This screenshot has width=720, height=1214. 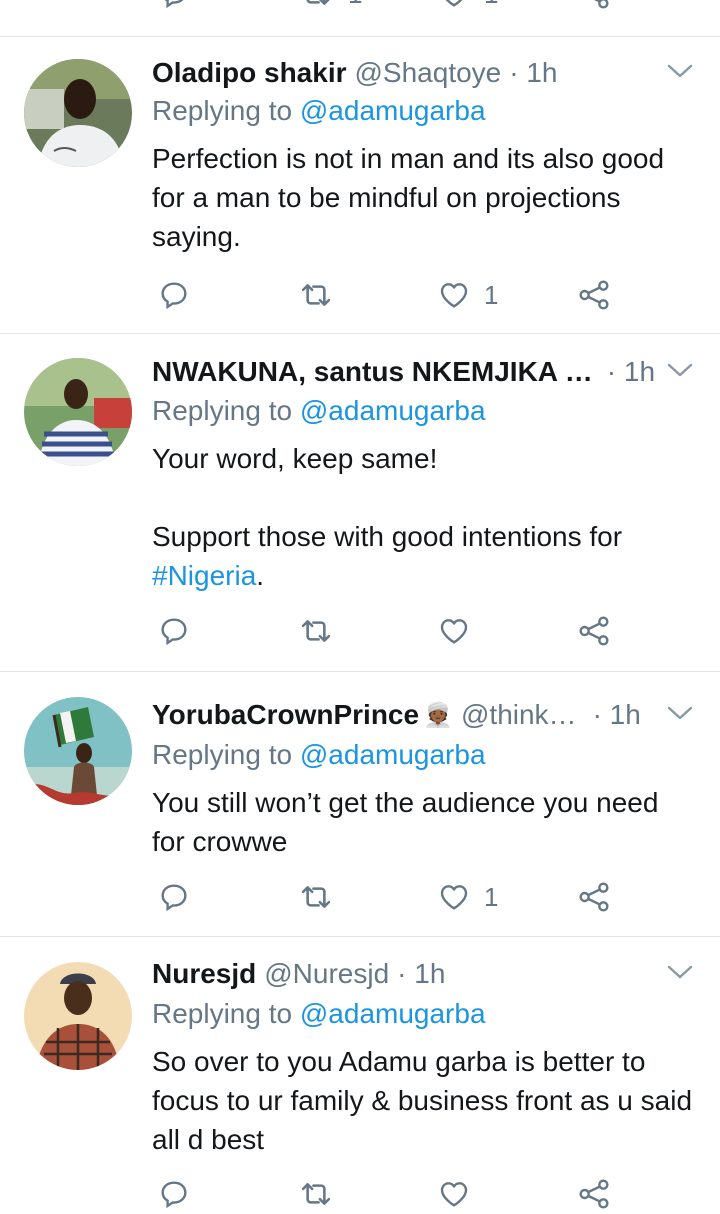 What do you see at coordinates (326, 974) in the screenshot?
I see `user-handle: @Nuresjd` at bounding box center [326, 974].